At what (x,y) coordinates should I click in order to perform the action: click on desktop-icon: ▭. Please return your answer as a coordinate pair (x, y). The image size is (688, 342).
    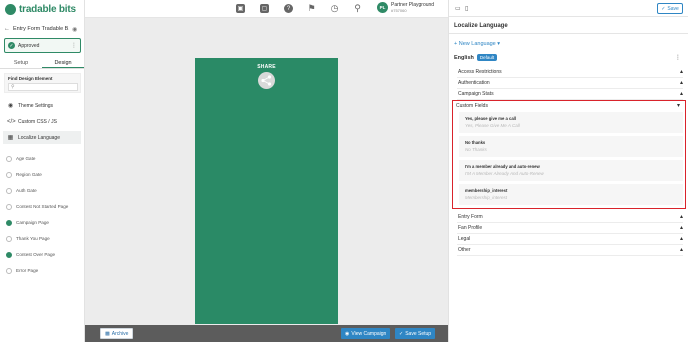
    Looking at the image, I should click on (458, 8).